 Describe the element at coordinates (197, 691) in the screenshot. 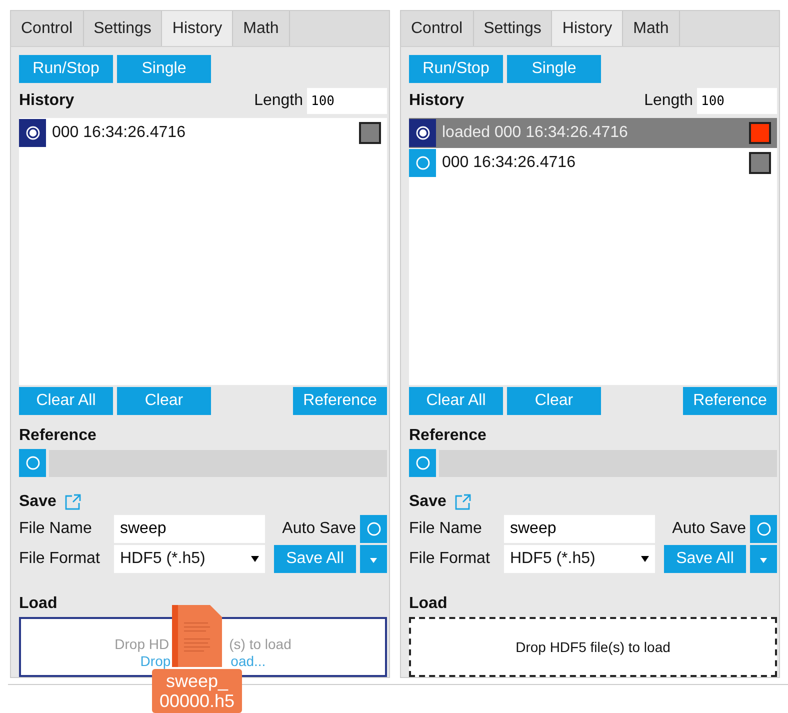

I see `file-name-label: sweep_ 00000.h5` at that location.